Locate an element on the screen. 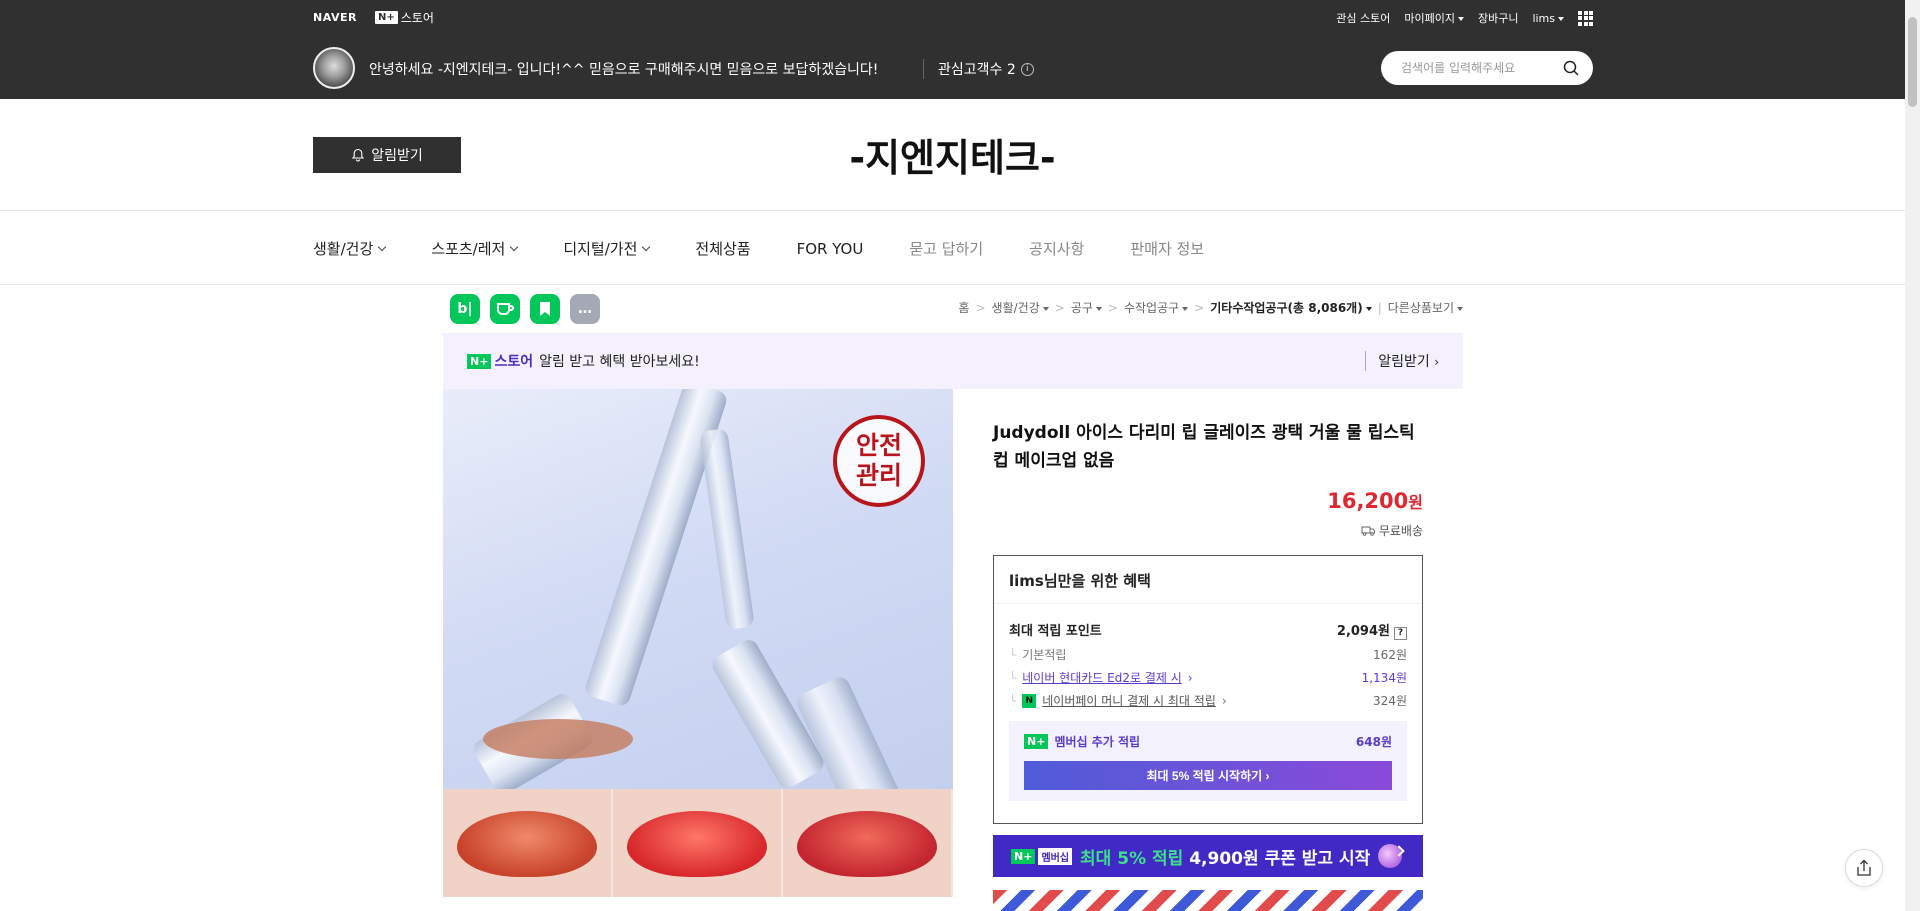 This screenshot has width=1920, height=911. max-points-amount: 2,094원 is located at coordinates (1363, 631).